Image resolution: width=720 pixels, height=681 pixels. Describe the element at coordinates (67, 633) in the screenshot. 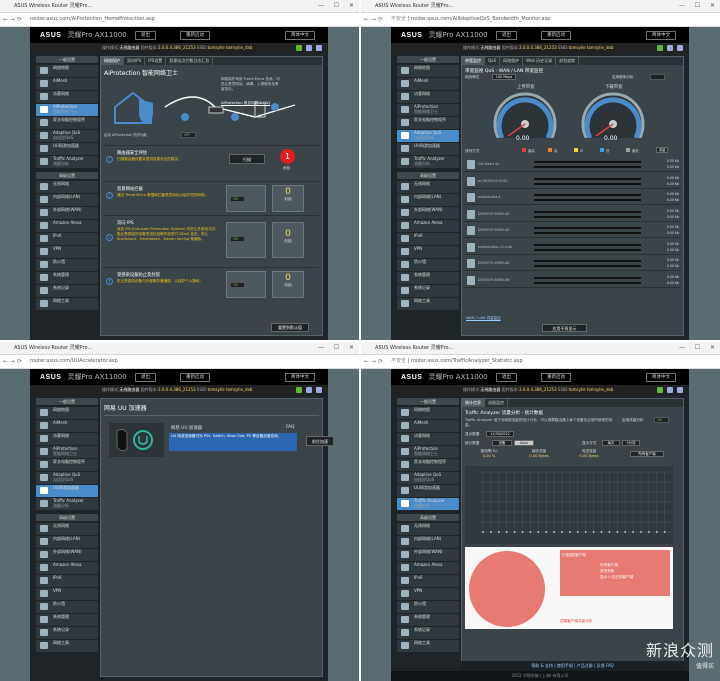

I see `sidebar-item-log: 系统记录` at that location.